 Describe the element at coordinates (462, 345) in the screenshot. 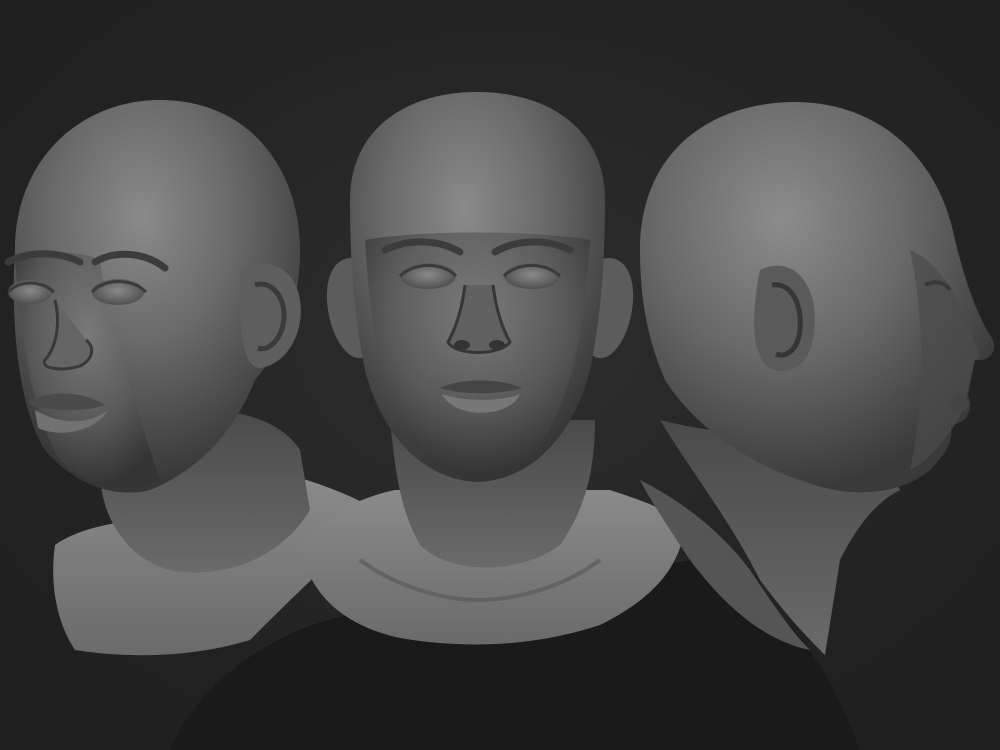

I see `center-nostril-left` at that location.